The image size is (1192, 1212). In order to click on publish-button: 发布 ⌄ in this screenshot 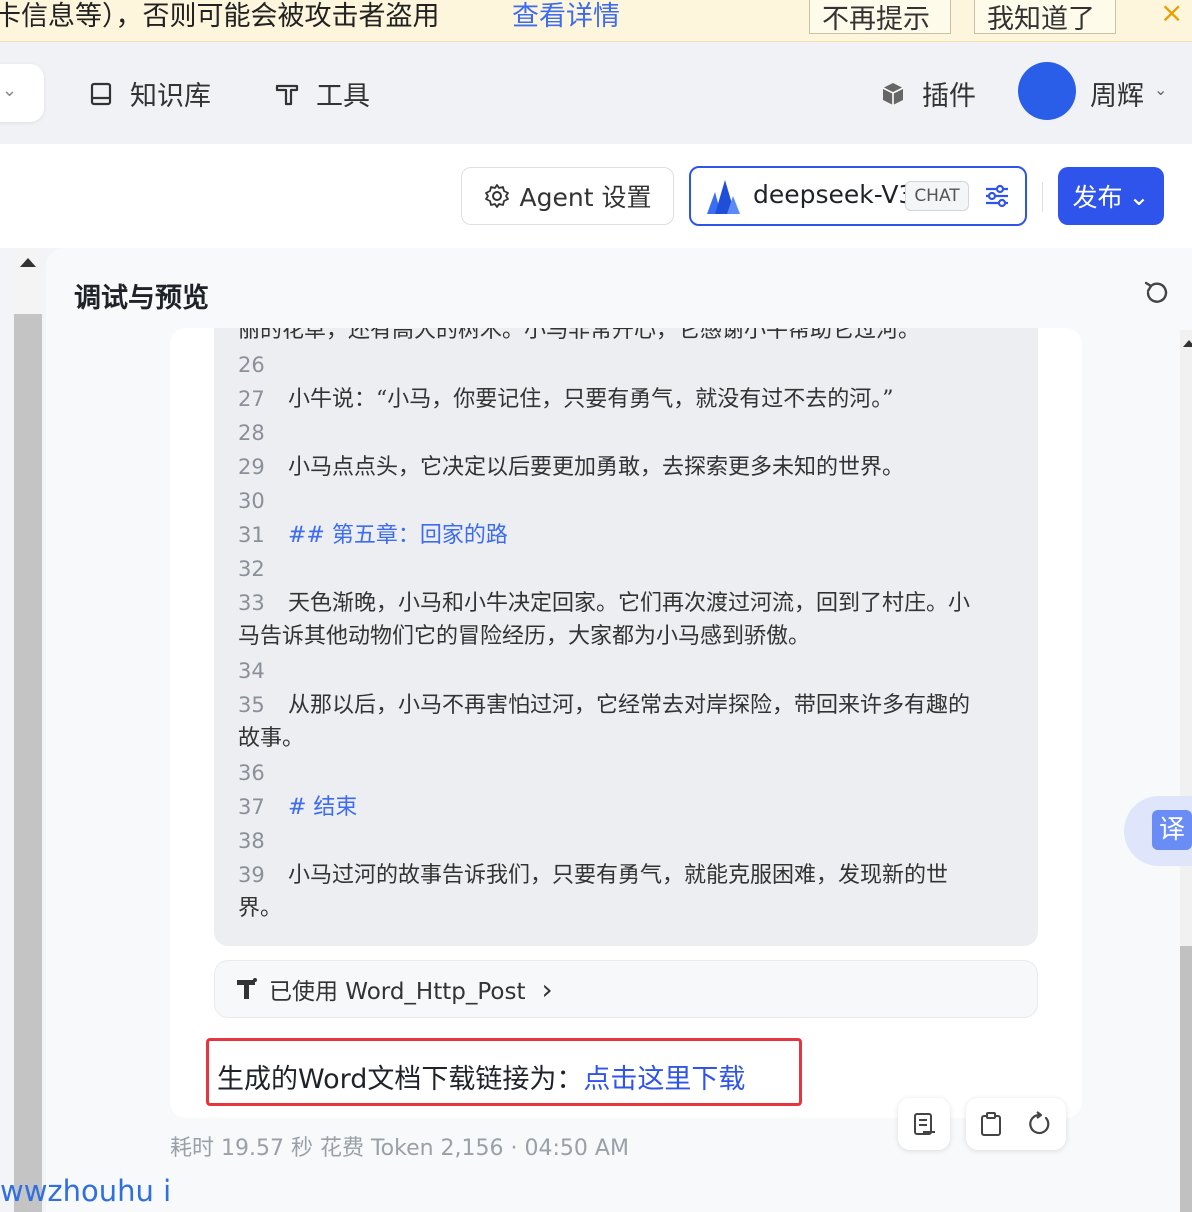, I will do `click(1111, 196)`.